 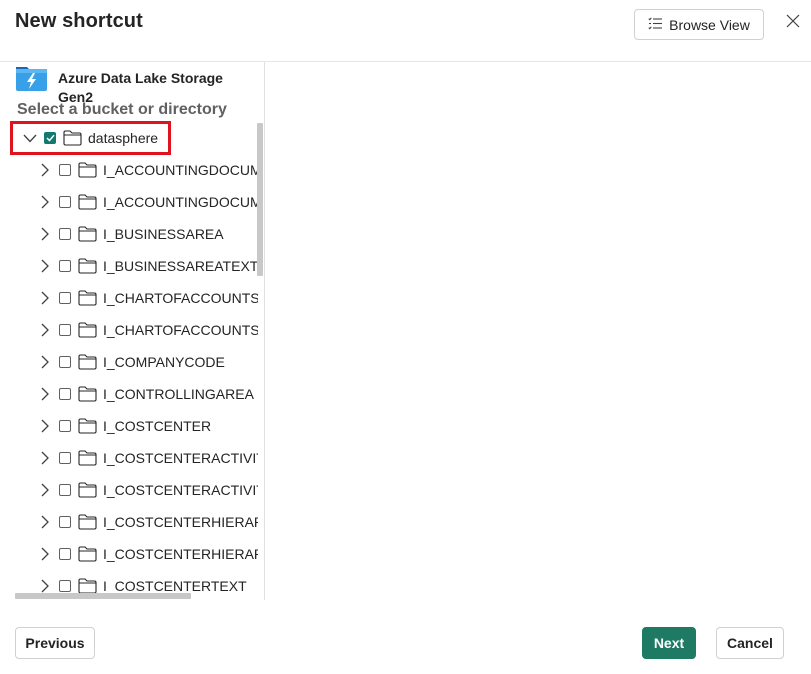 I want to click on cancel-button: Cancel, so click(x=750, y=643).